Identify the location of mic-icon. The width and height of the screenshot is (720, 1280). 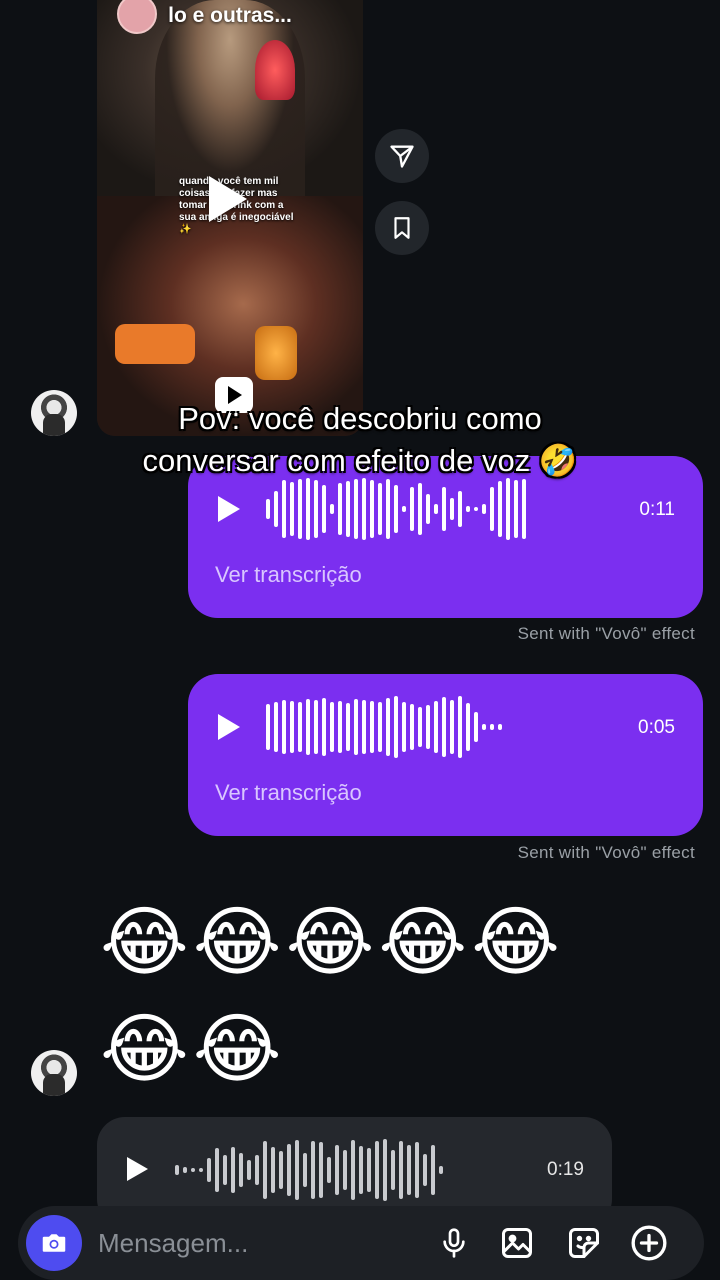
(454, 1243).